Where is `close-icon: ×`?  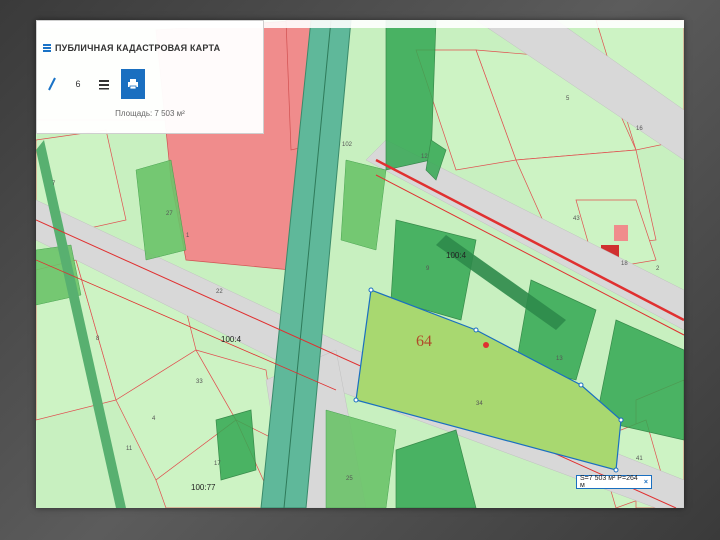
close-icon: × is located at coordinates (646, 482).